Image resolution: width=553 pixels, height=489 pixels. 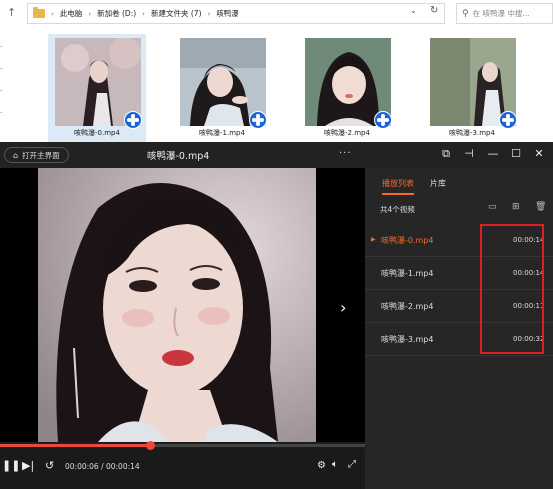 What do you see at coordinates (469, 153) in the screenshot?
I see `pin-icon: ⊣` at bounding box center [469, 153].